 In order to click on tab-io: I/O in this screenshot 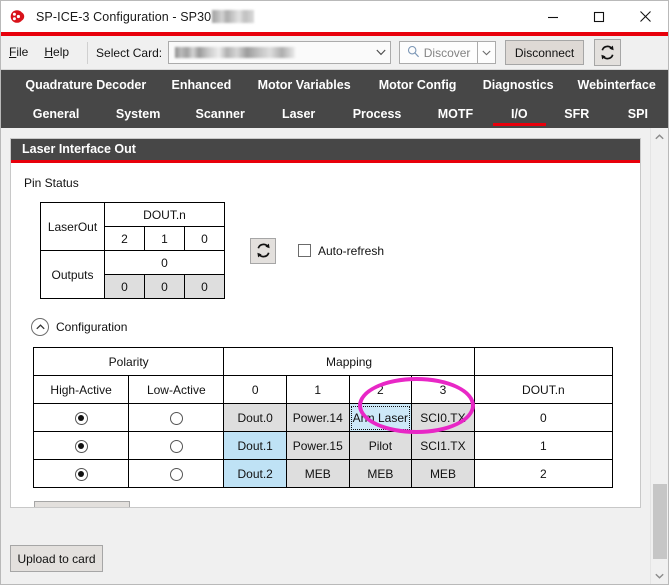, I will do `click(519, 113)`.